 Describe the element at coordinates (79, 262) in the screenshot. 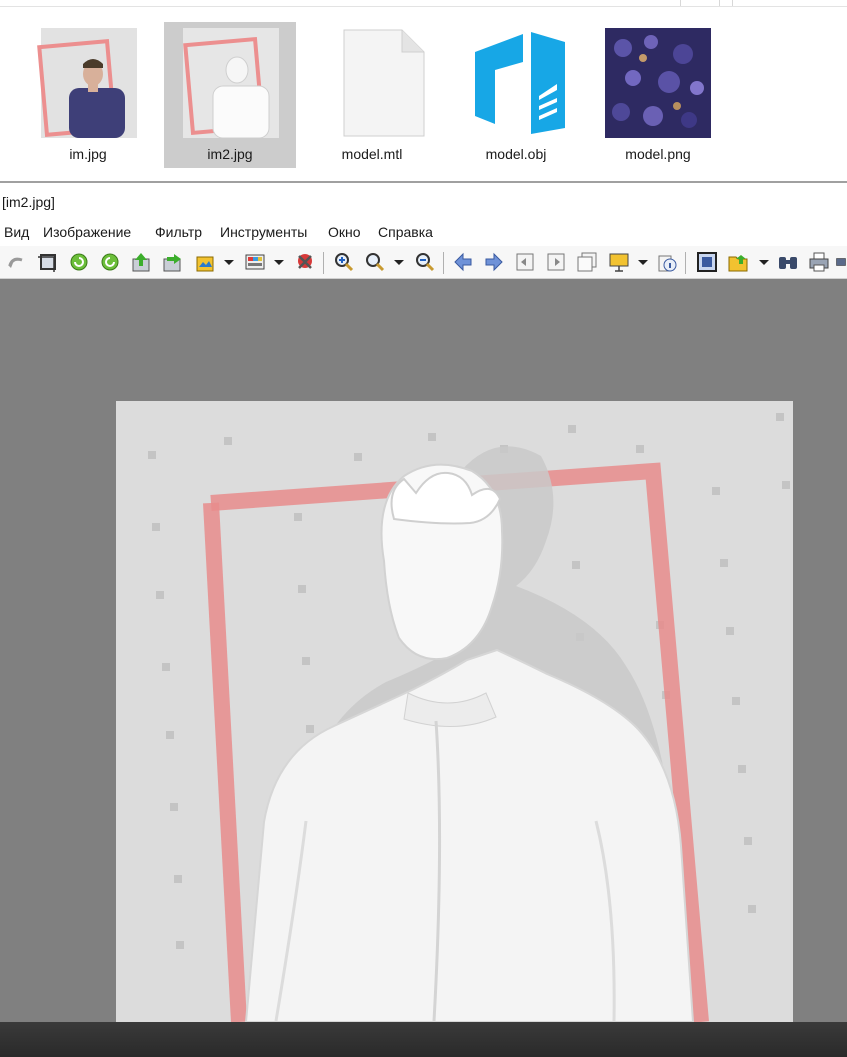

I see `rotate-left-icon` at that location.